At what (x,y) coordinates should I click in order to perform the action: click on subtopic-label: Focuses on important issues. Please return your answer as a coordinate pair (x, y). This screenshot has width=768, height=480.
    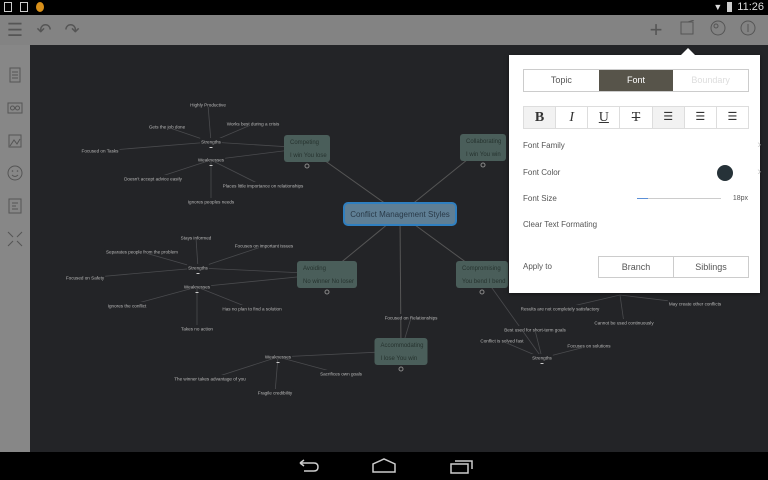
    Looking at the image, I should click on (264, 246).